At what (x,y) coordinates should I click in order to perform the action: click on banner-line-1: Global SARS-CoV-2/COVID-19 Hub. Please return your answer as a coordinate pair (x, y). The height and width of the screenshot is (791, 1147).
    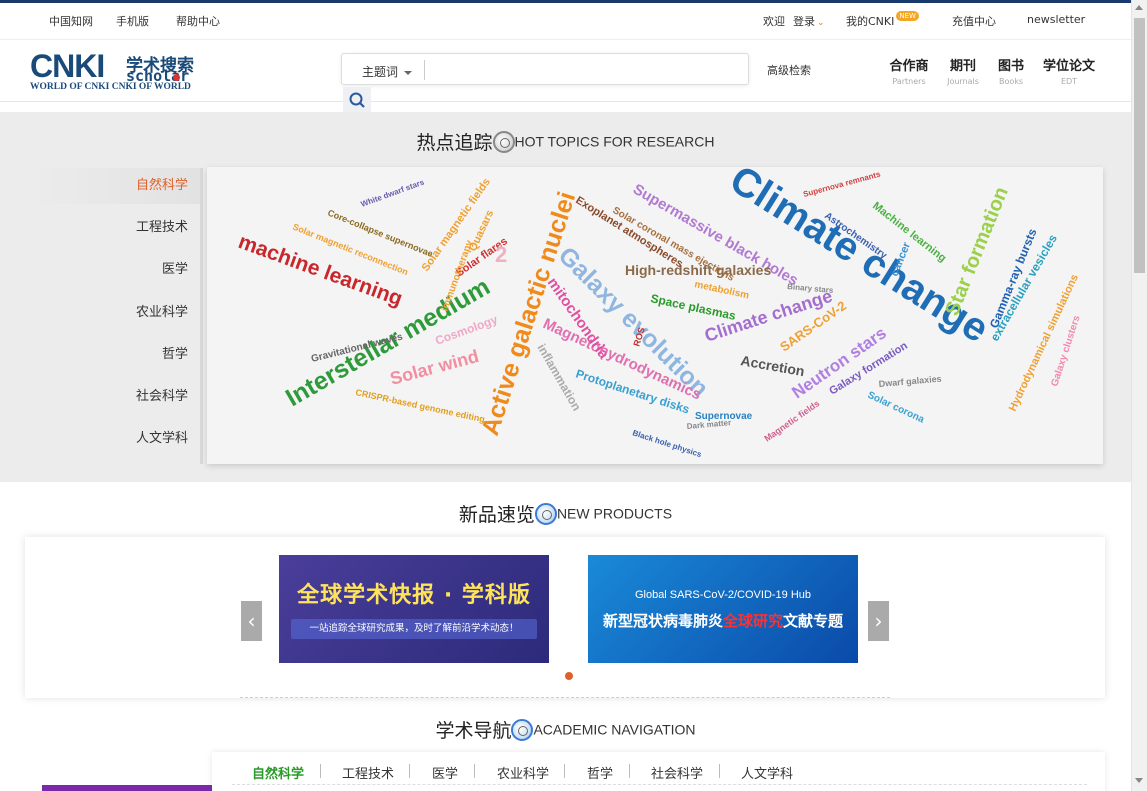
    Looking at the image, I should click on (723, 595).